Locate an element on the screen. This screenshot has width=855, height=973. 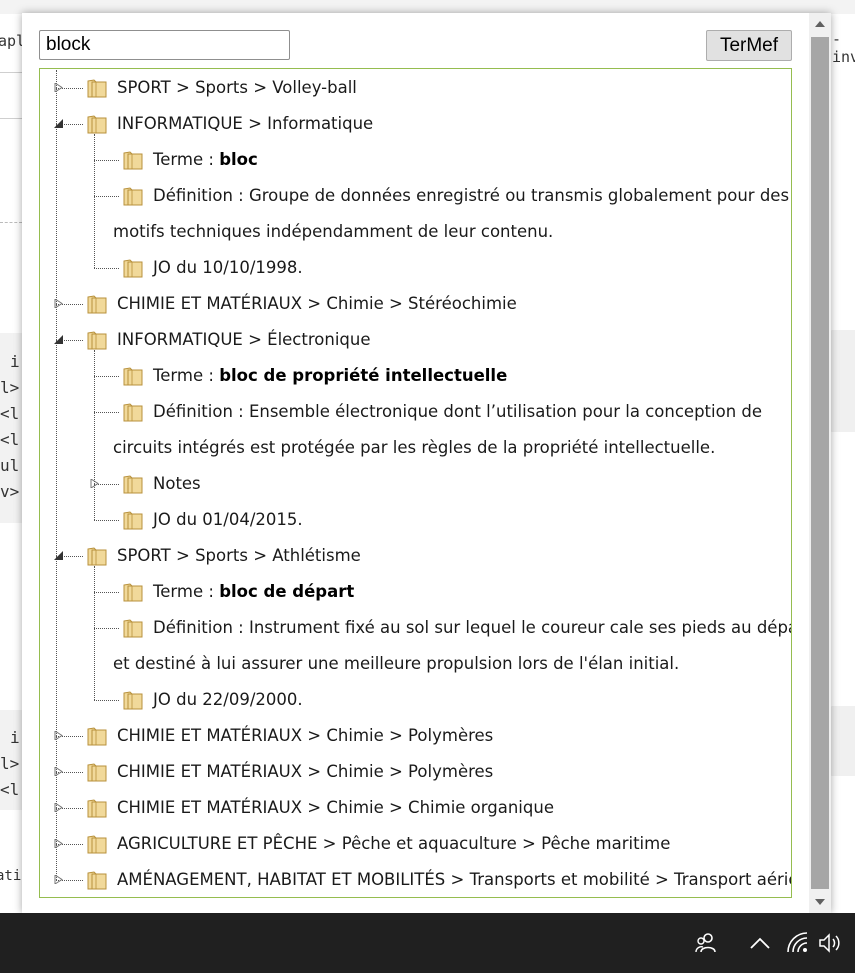
tree-child-terme: Terme : bloc de propriété intellectuelle is located at coordinates (410, 376).